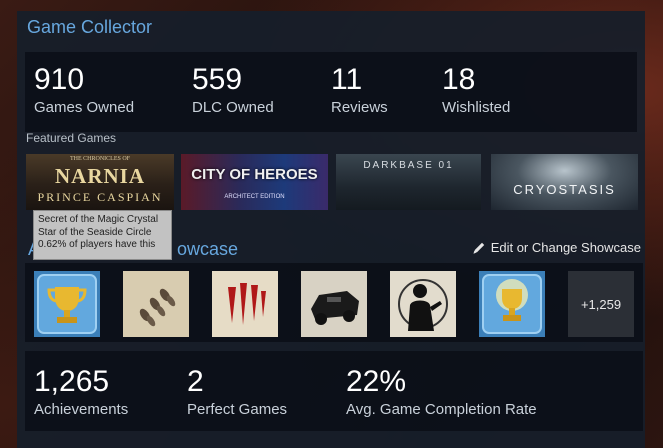 This screenshot has height=448, width=663. Describe the element at coordinates (233, 107) in the screenshot. I see `stat-label: DLC Owned` at that location.